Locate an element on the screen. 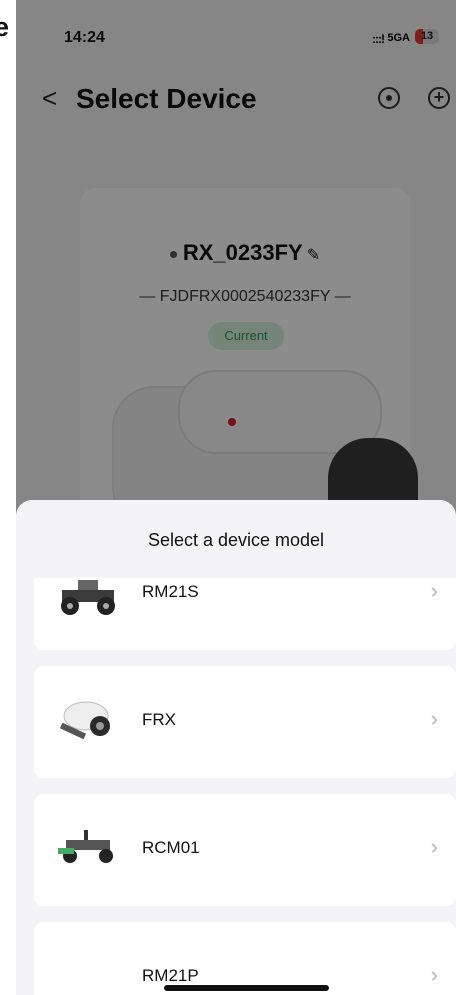 The height and width of the screenshot is (995, 456). model-item-rm21s: RM21S › is located at coordinates (245, 614).